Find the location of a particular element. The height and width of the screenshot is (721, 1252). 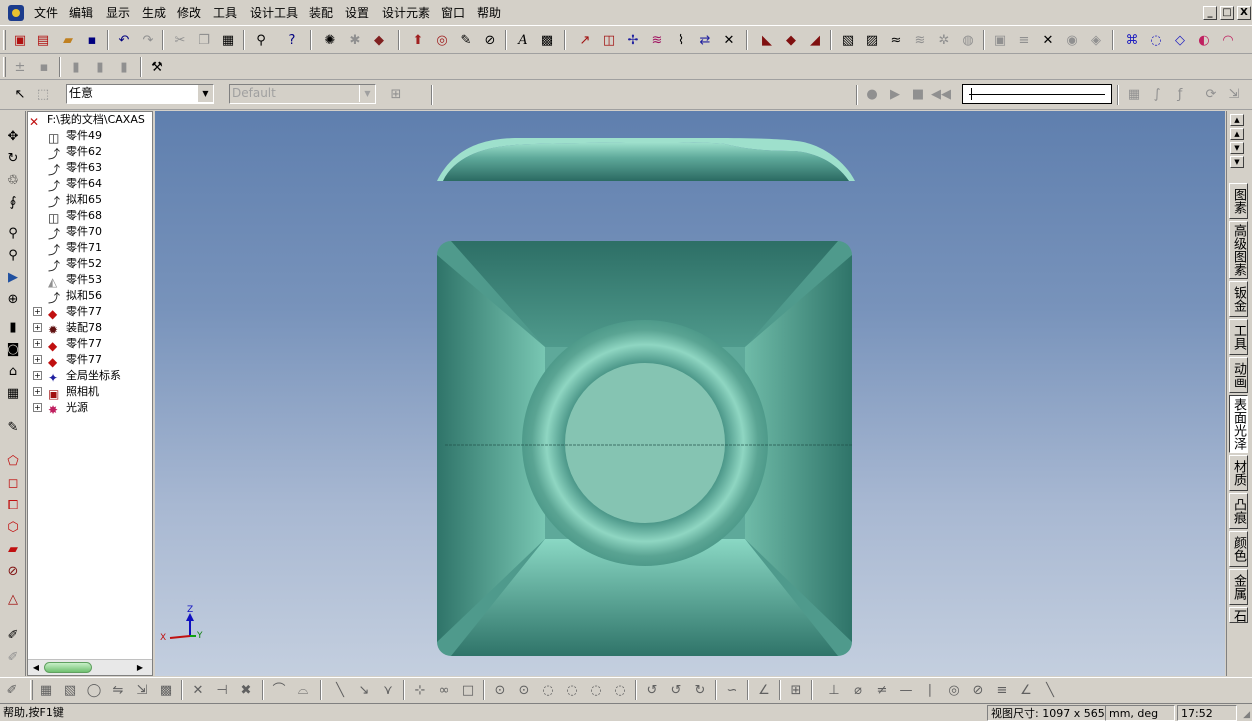

dimension-icon: ⌇ is located at coordinates (681, 40).